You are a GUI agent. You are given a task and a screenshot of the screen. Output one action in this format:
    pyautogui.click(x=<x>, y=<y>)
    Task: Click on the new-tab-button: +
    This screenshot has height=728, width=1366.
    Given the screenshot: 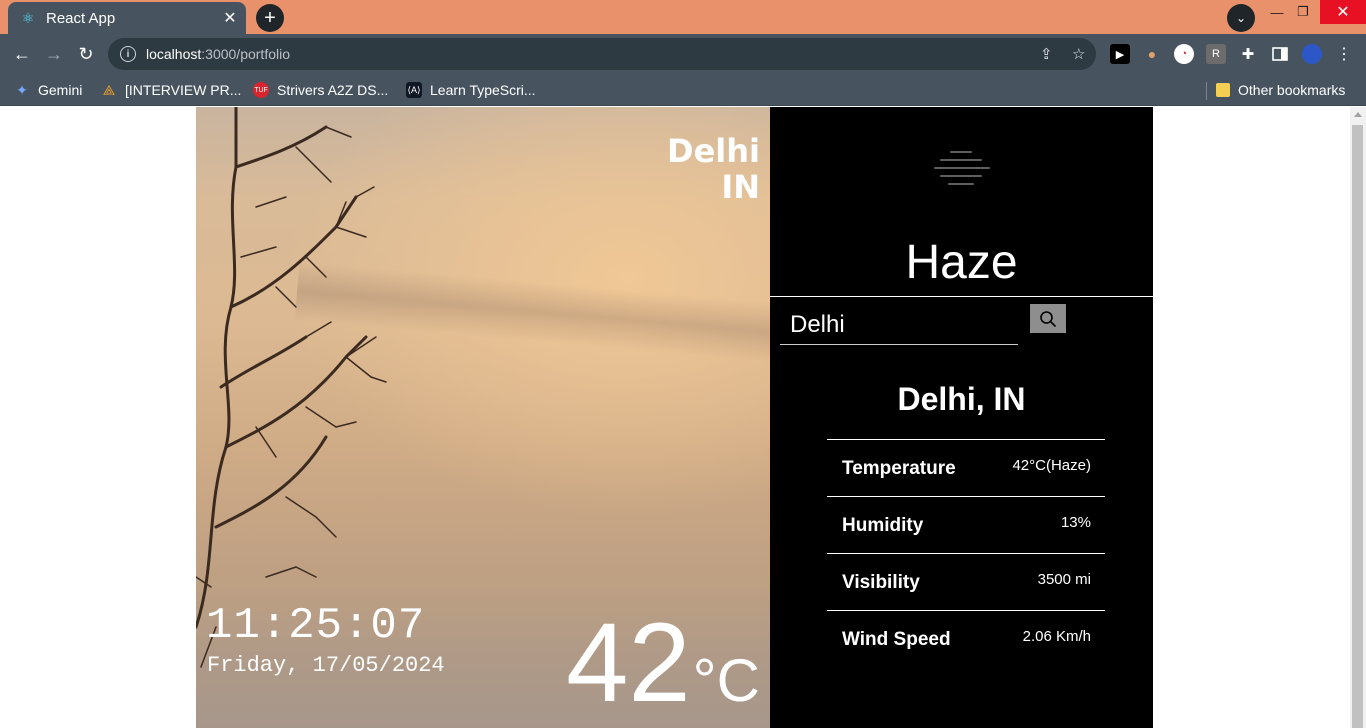 What is the action you would take?
    pyautogui.click(x=270, y=18)
    